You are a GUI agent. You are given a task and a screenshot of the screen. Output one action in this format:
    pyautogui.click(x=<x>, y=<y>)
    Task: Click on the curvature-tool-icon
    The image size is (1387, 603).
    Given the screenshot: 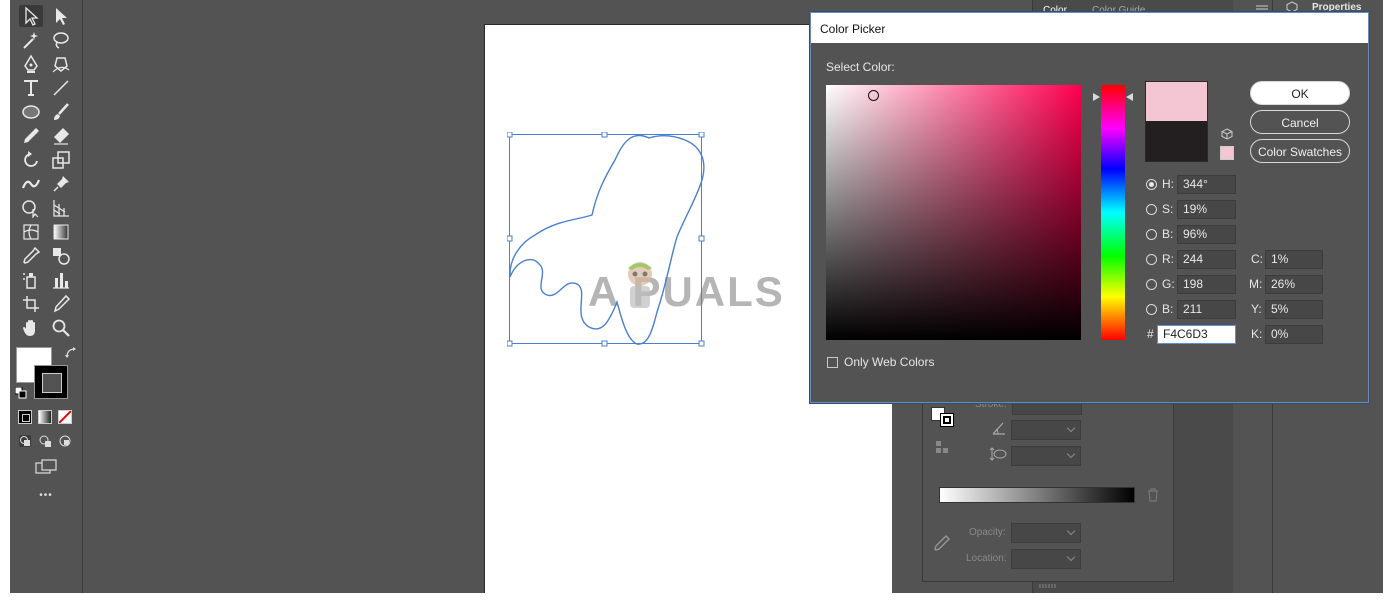 What is the action you would take?
    pyautogui.click(x=61, y=64)
    